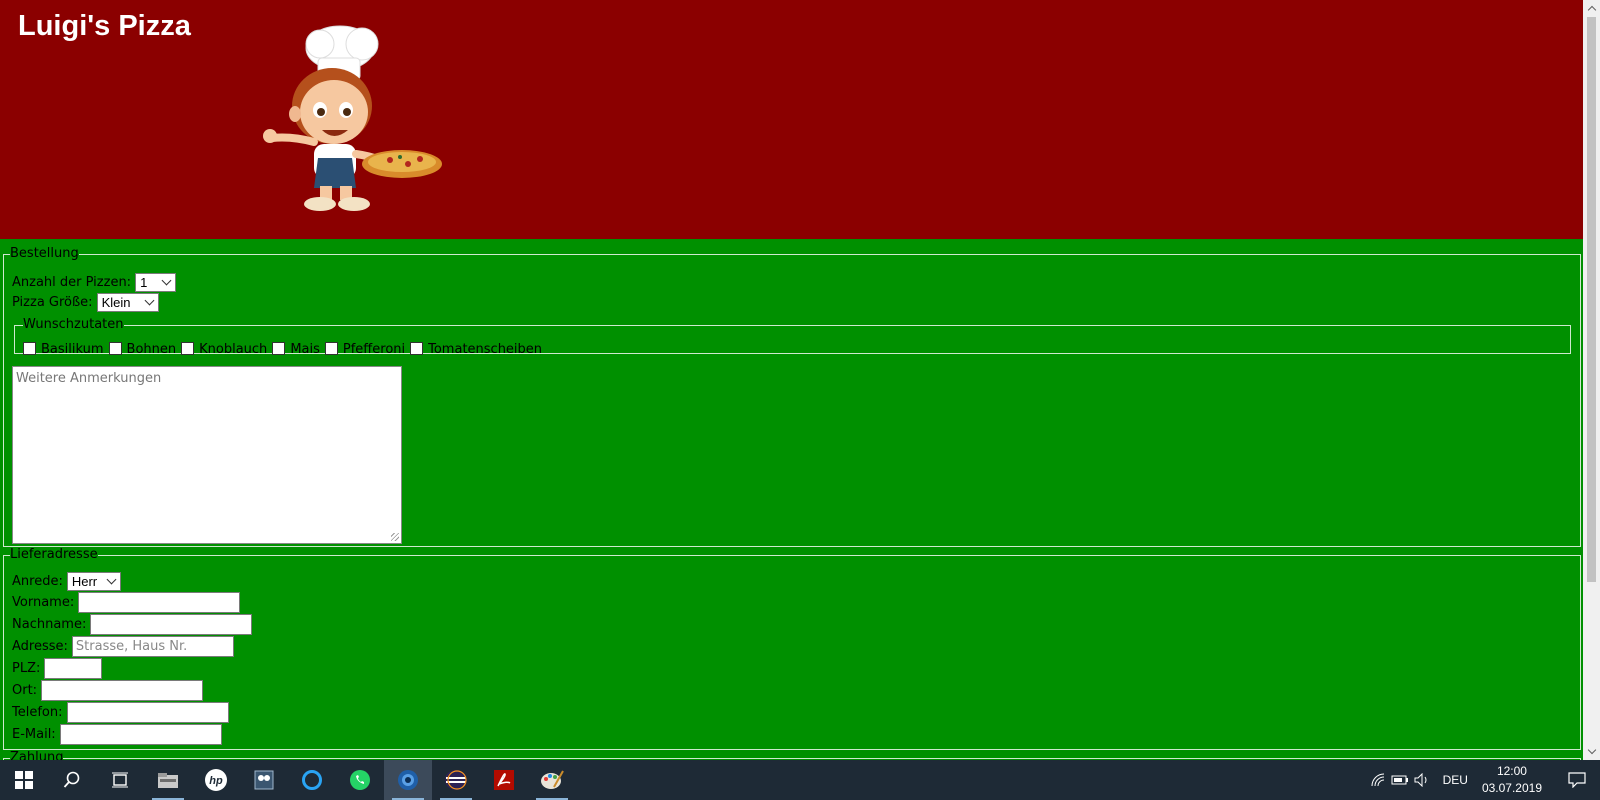  I want to click on browser-icon, so click(408, 780).